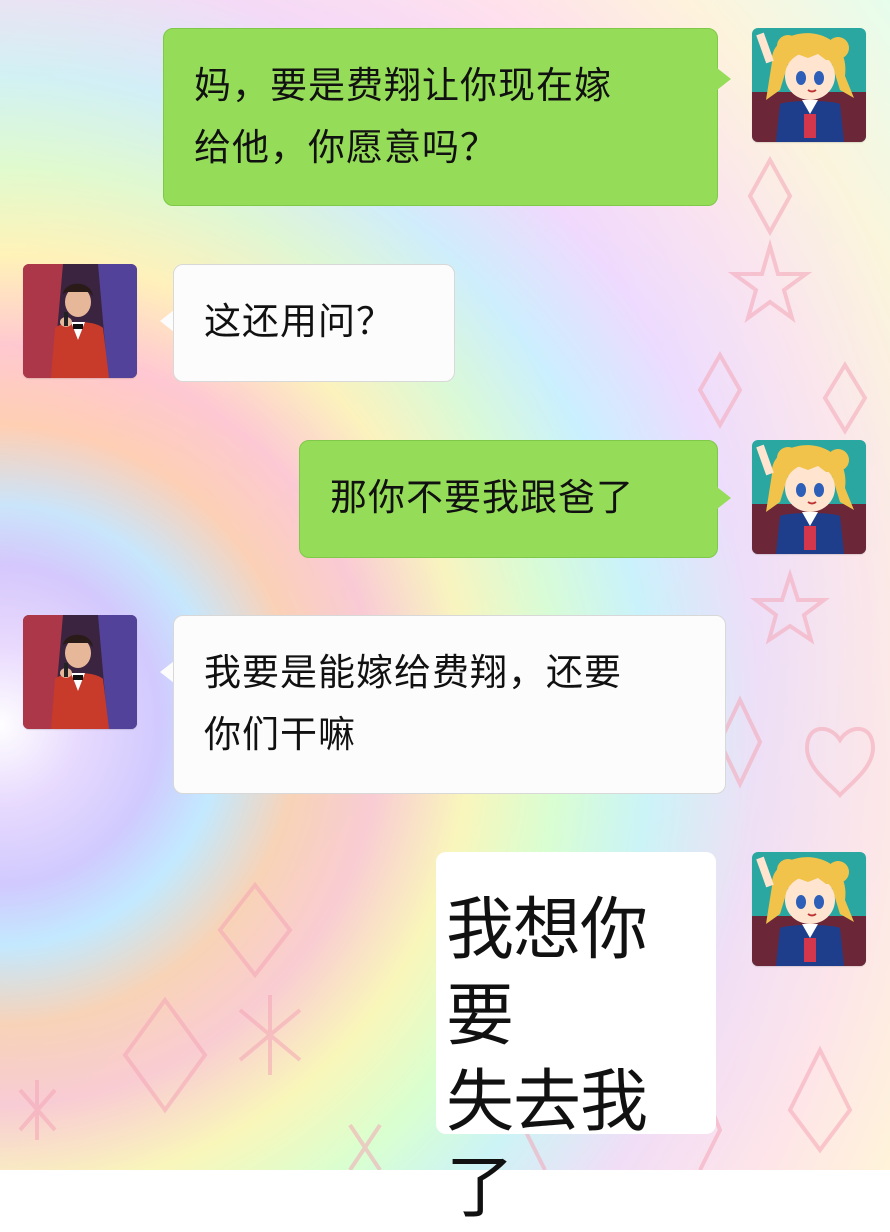 The width and height of the screenshot is (890, 1232). I want to click on received-message-bubble: 我要是能嫁给费翔，还要 你们干嘛, so click(449, 704).